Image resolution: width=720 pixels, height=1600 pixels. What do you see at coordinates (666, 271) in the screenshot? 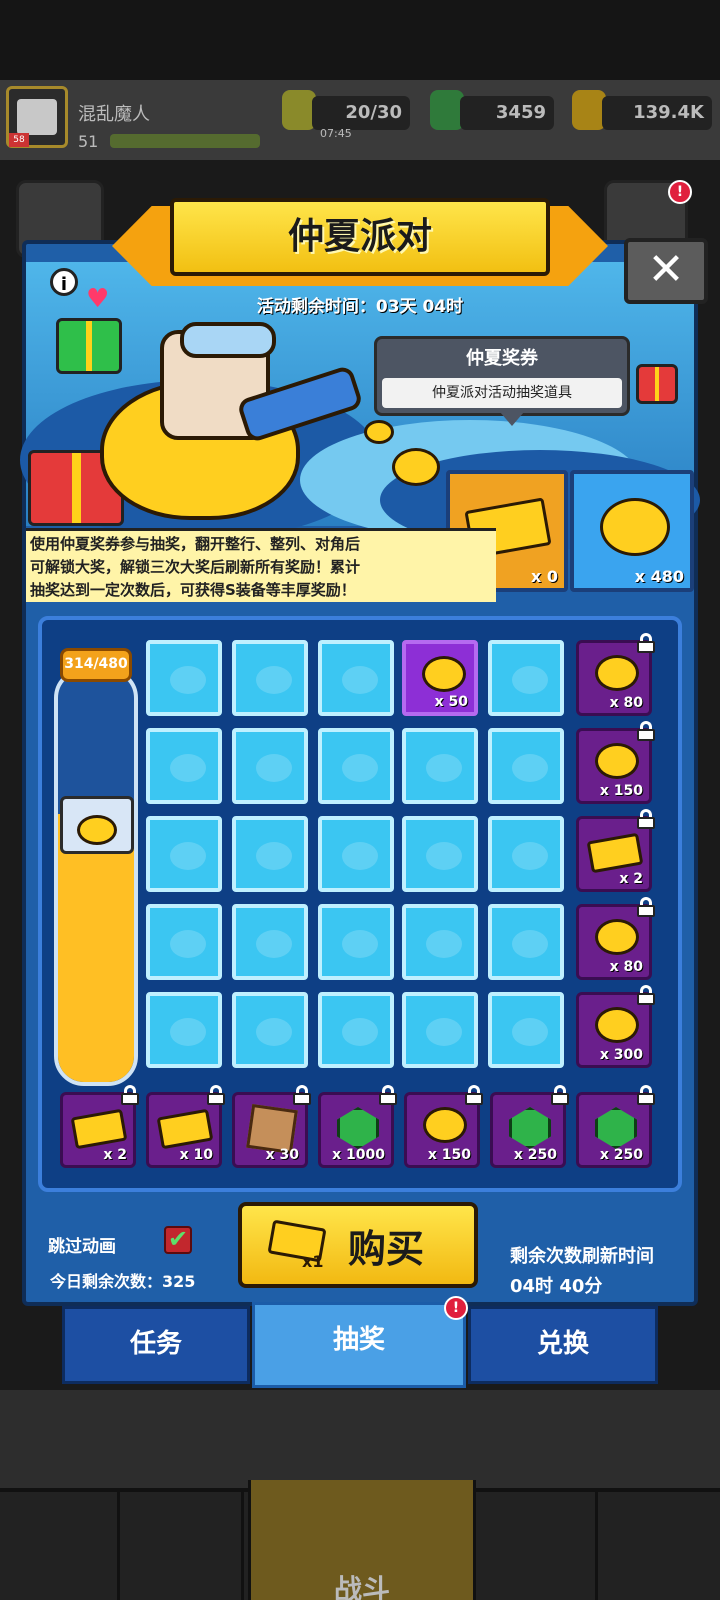
I see `close-button: ✕` at bounding box center [666, 271].